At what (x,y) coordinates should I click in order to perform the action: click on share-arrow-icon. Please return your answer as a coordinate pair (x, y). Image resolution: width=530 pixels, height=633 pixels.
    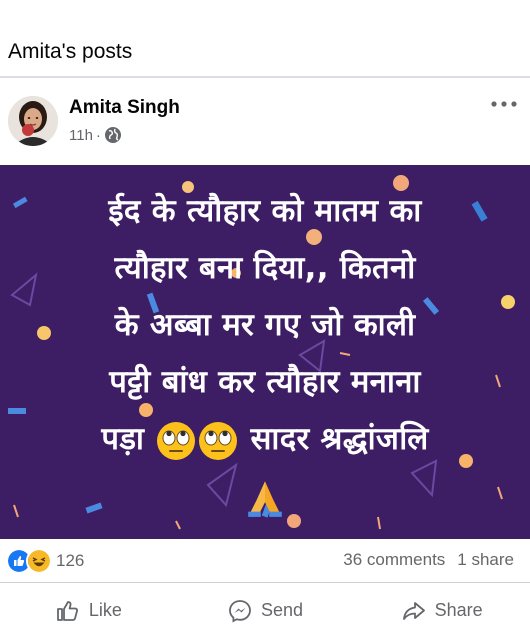
    Looking at the image, I should click on (413, 610).